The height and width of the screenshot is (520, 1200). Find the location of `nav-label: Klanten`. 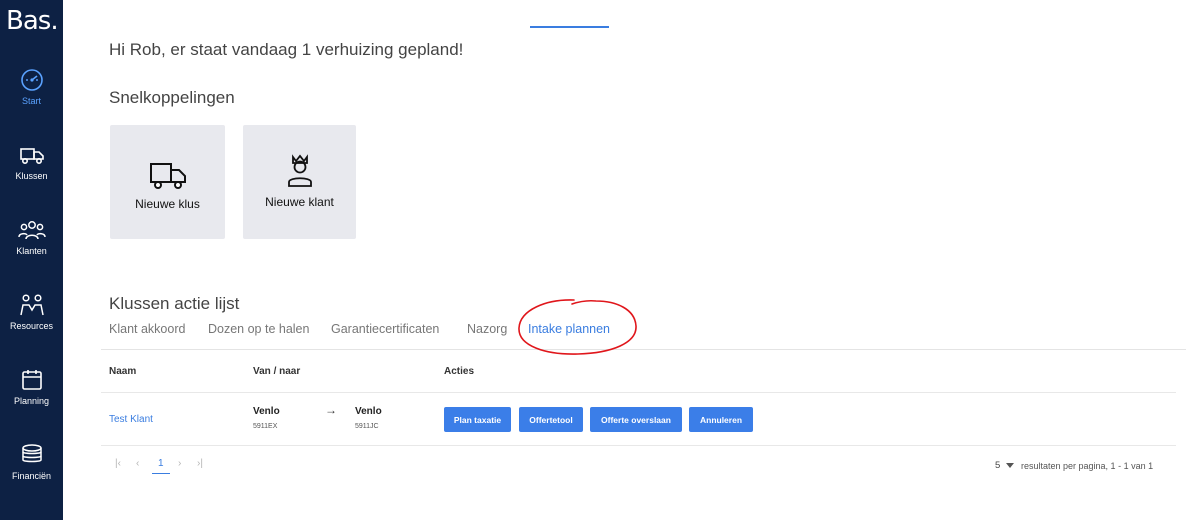

nav-label: Klanten is located at coordinates (31, 251).